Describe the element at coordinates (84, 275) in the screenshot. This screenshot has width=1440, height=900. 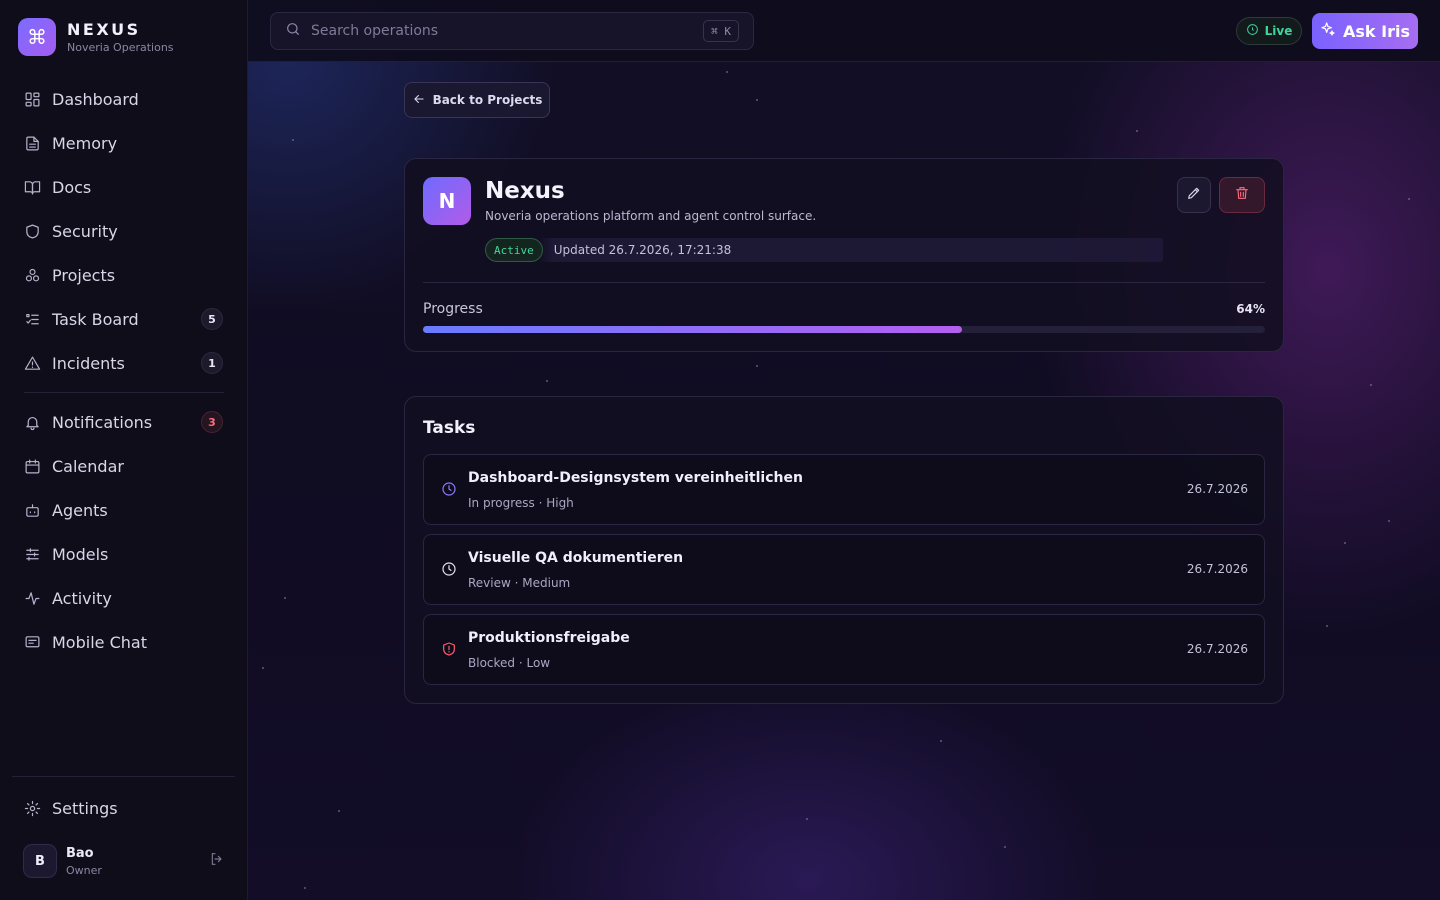
I see `sidebar-item-label: Projects` at that location.